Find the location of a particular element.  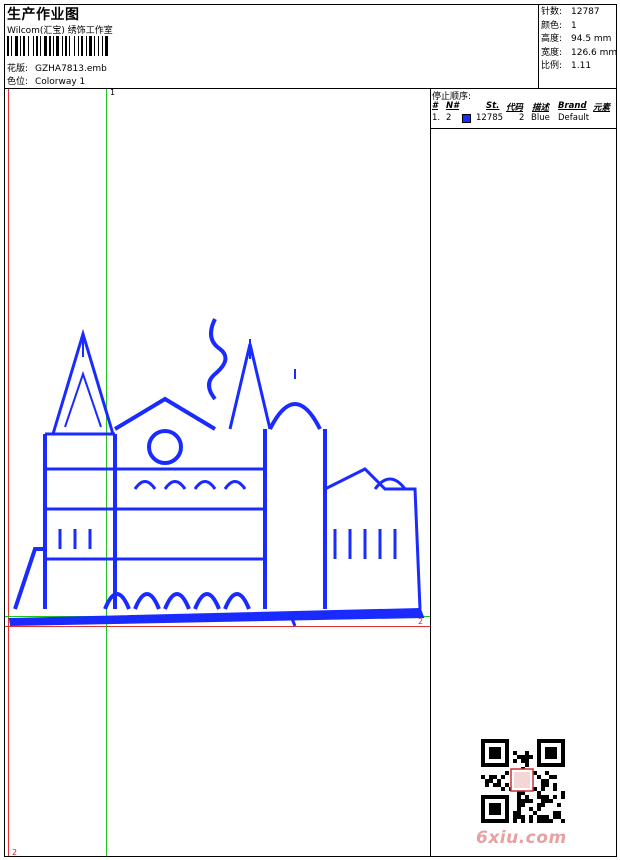

design-label: 花版: is located at coordinates (18, 69).